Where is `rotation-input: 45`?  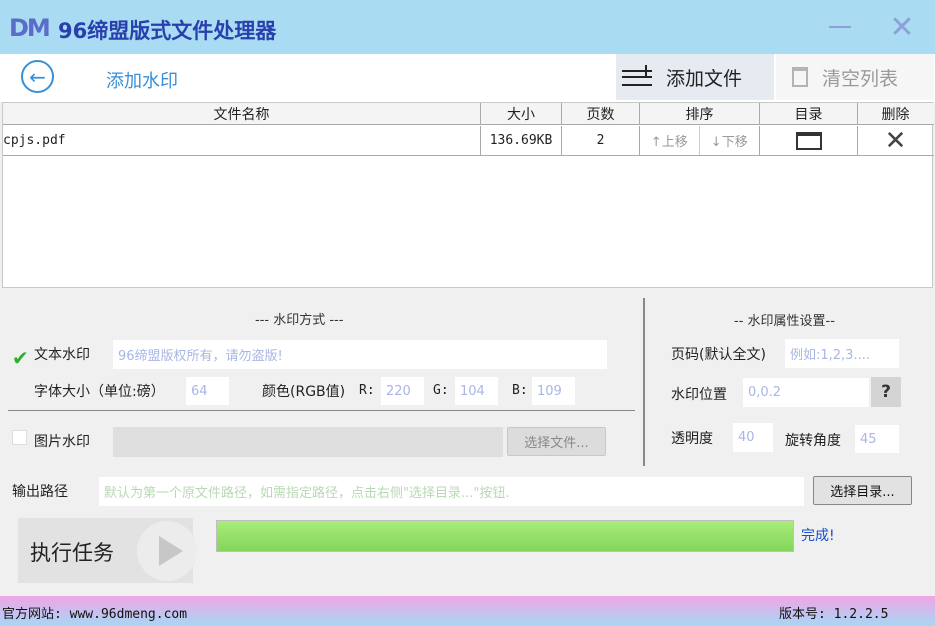 rotation-input: 45 is located at coordinates (877, 439).